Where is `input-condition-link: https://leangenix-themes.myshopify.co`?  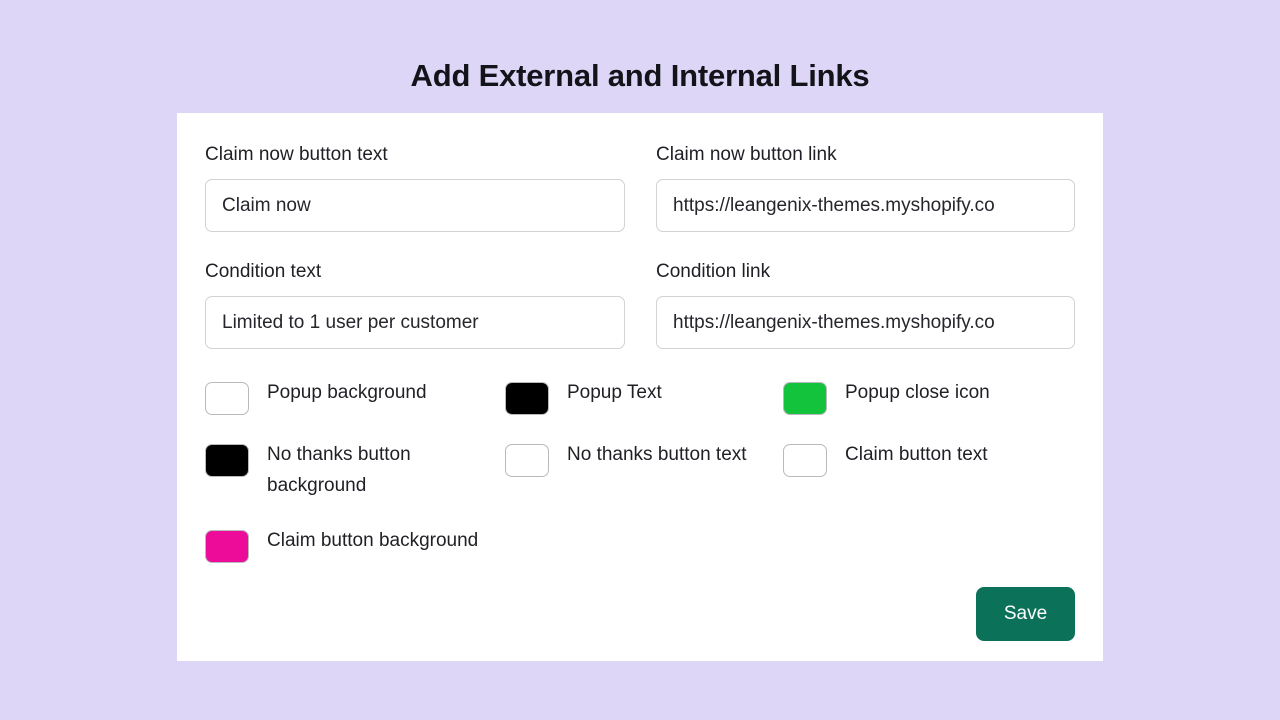 input-condition-link: https://leangenix-themes.myshopify.co is located at coordinates (865, 322).